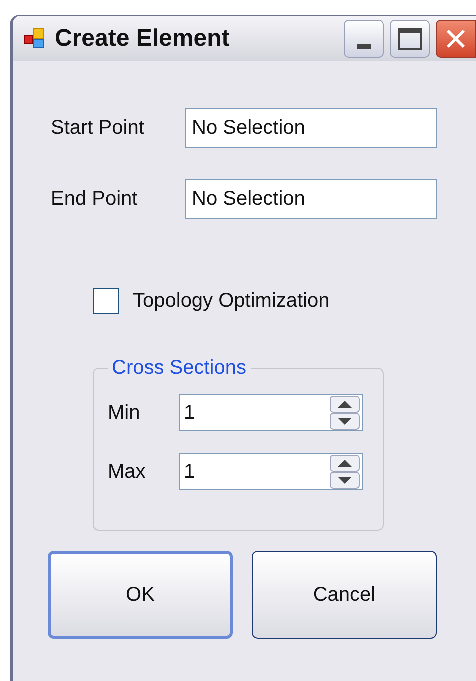 The width and height of the screenshot is (476, 681). Describe the element at coordinates (364, 39) in the screenshot. I see `minimize-button` at that location.